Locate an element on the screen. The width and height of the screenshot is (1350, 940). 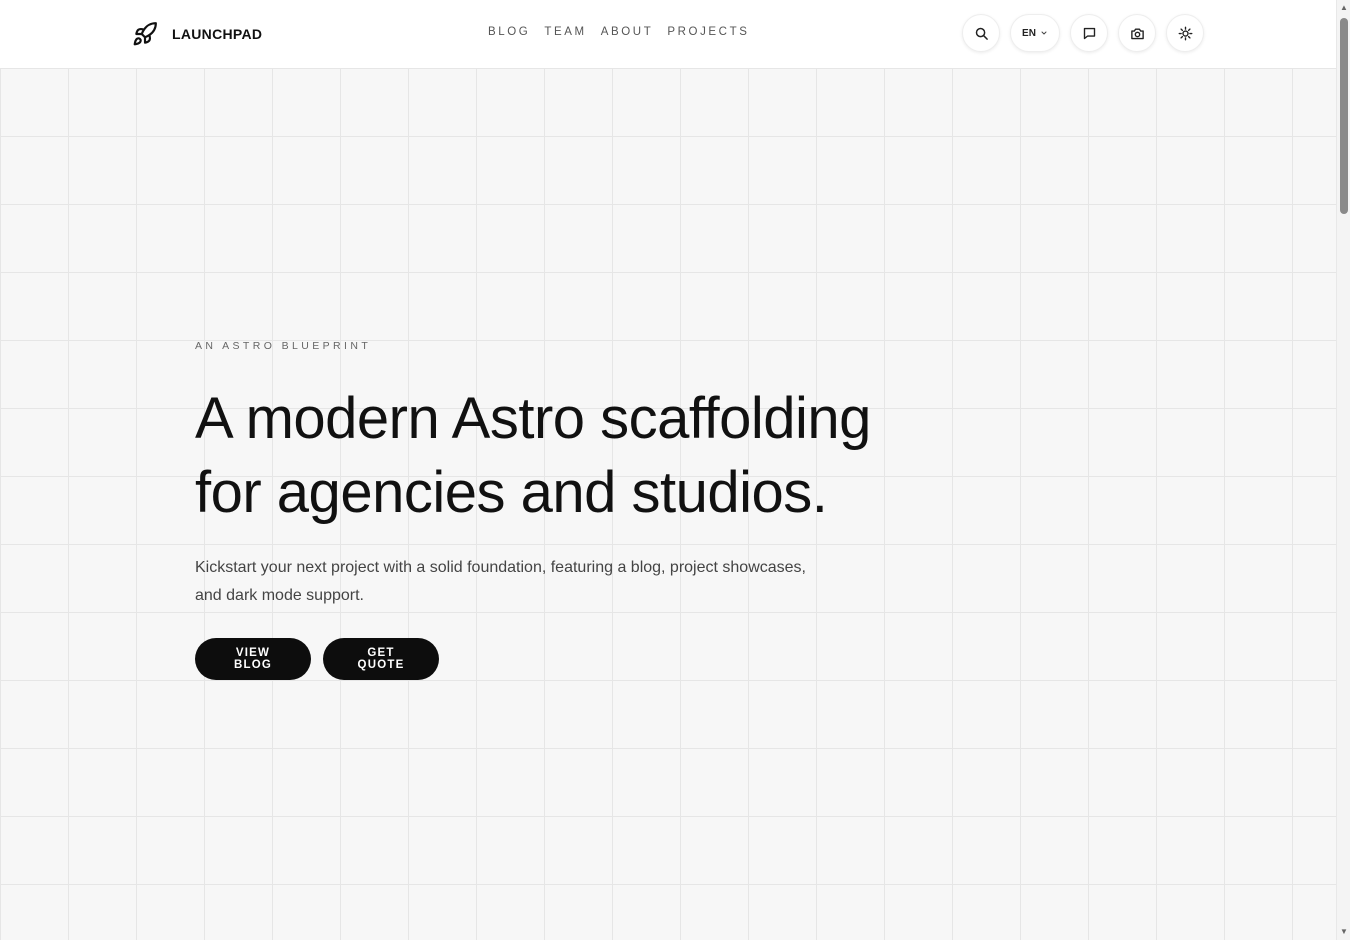
header-actions: EN is located at coordinates (1083, 33).